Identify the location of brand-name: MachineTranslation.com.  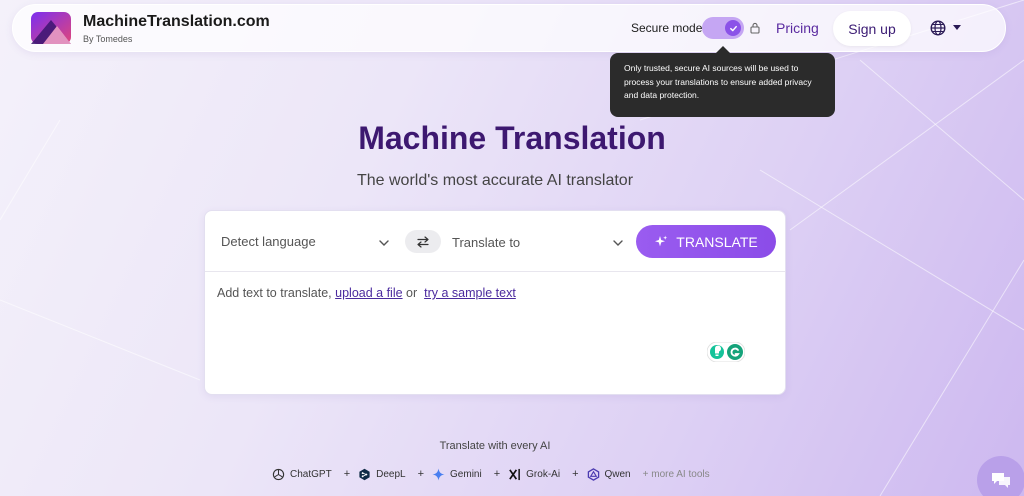
(176, 22).